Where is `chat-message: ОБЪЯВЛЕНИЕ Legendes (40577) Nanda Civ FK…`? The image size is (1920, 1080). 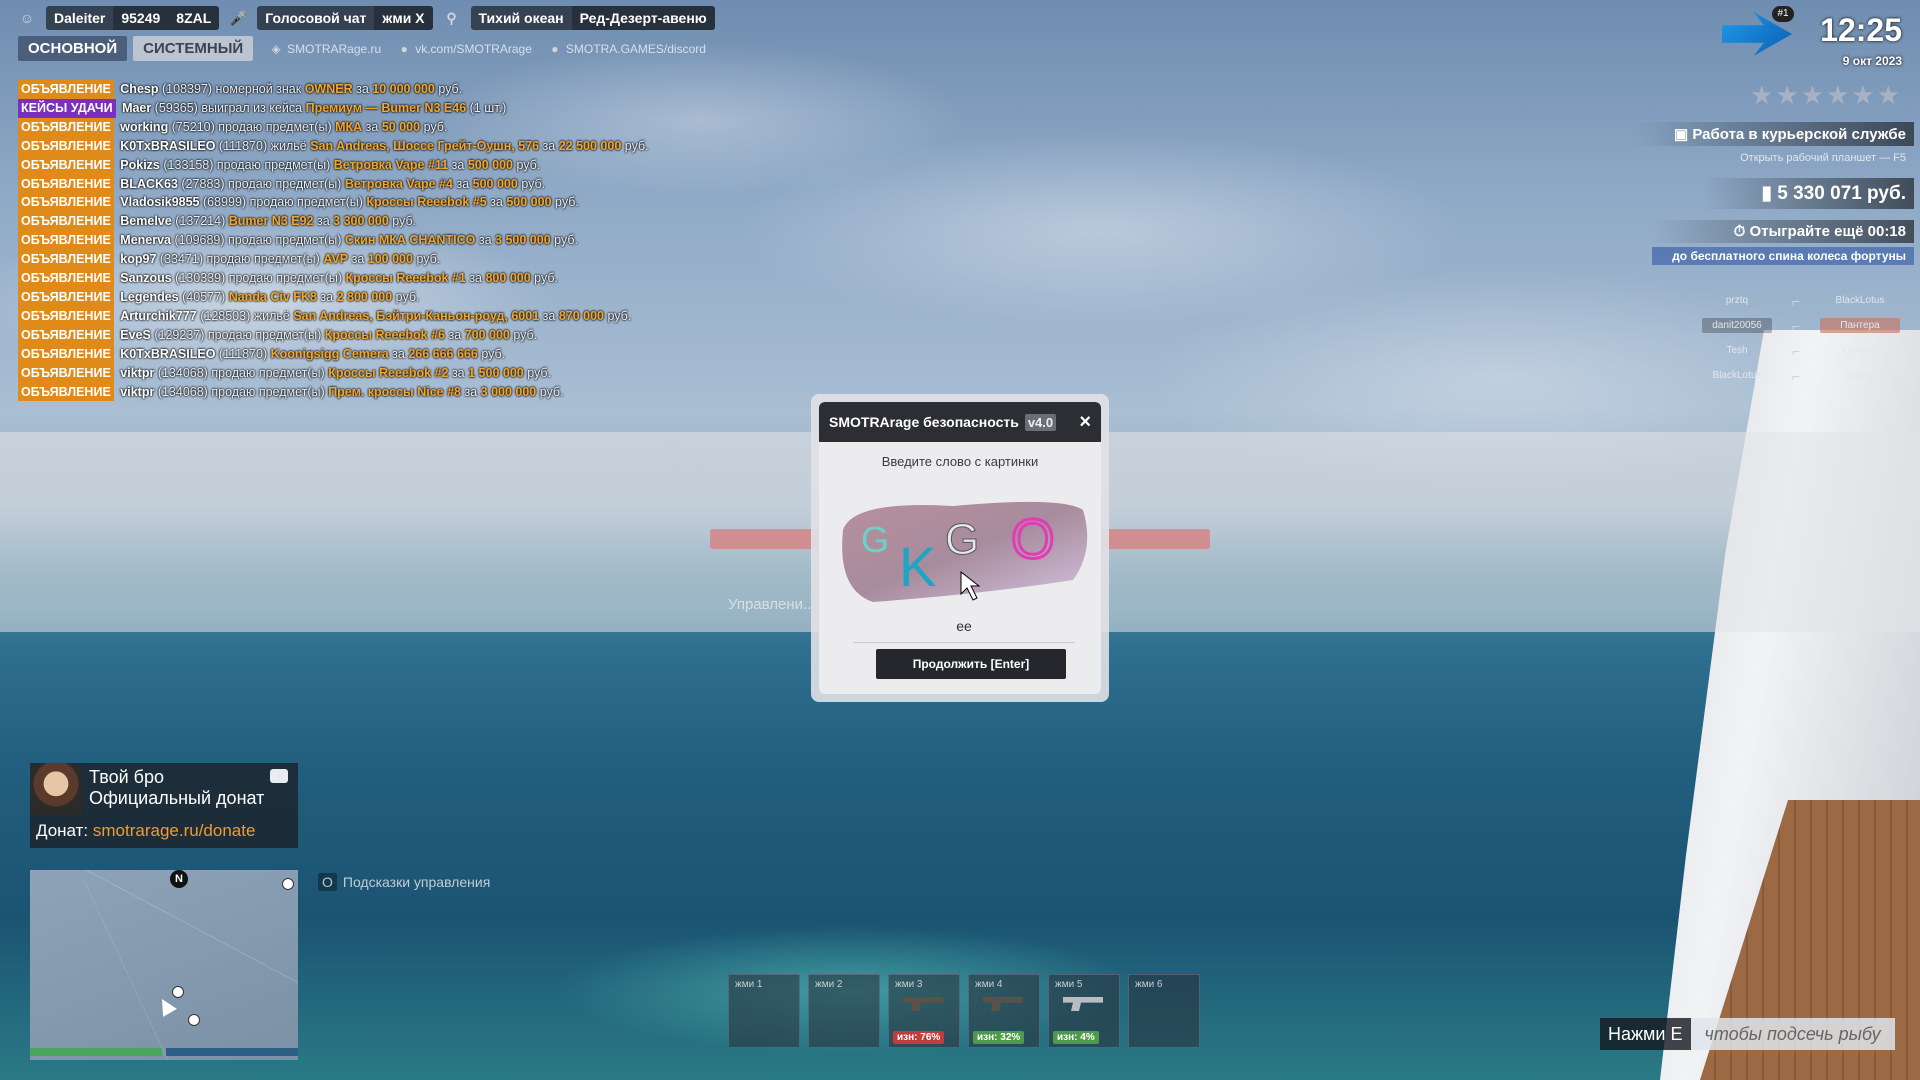
chat-message: ОБЪЯВЛЕНИЕ Legendes (40577) Nanda Civ FK… is located at coordinates (398, 297).